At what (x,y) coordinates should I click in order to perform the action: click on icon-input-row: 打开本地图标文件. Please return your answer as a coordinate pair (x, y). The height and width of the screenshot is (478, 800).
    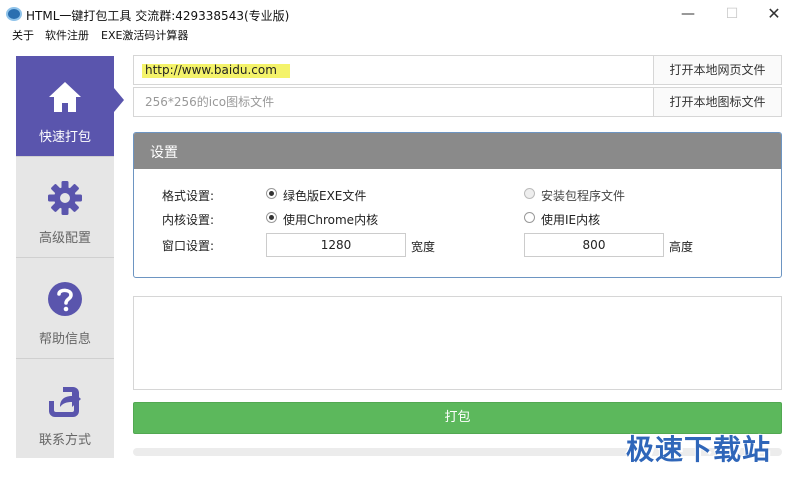
    Looking at the image, I should click on (457, 102).